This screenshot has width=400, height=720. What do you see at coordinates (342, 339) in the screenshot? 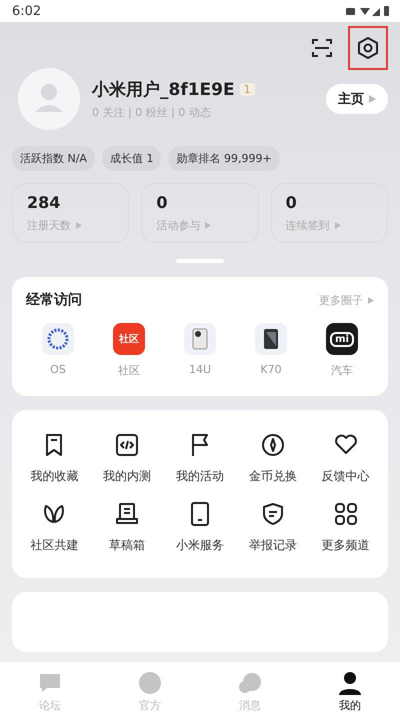
I see `car-brand-icon: mi` at bounding box center [342, 339].